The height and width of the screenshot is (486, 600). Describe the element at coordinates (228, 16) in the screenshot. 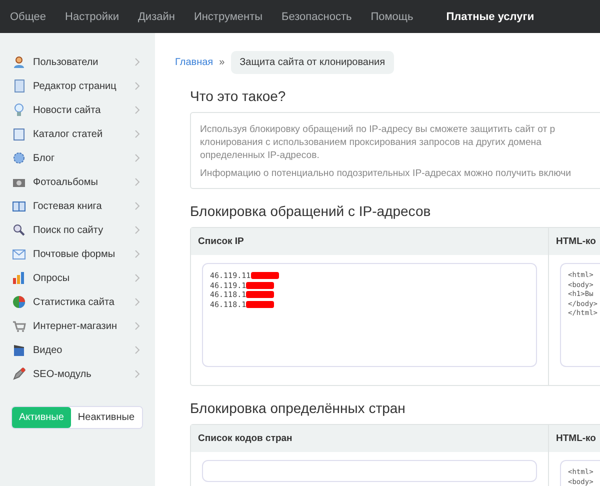

I see `nav-tab: Инструменты` at that location.